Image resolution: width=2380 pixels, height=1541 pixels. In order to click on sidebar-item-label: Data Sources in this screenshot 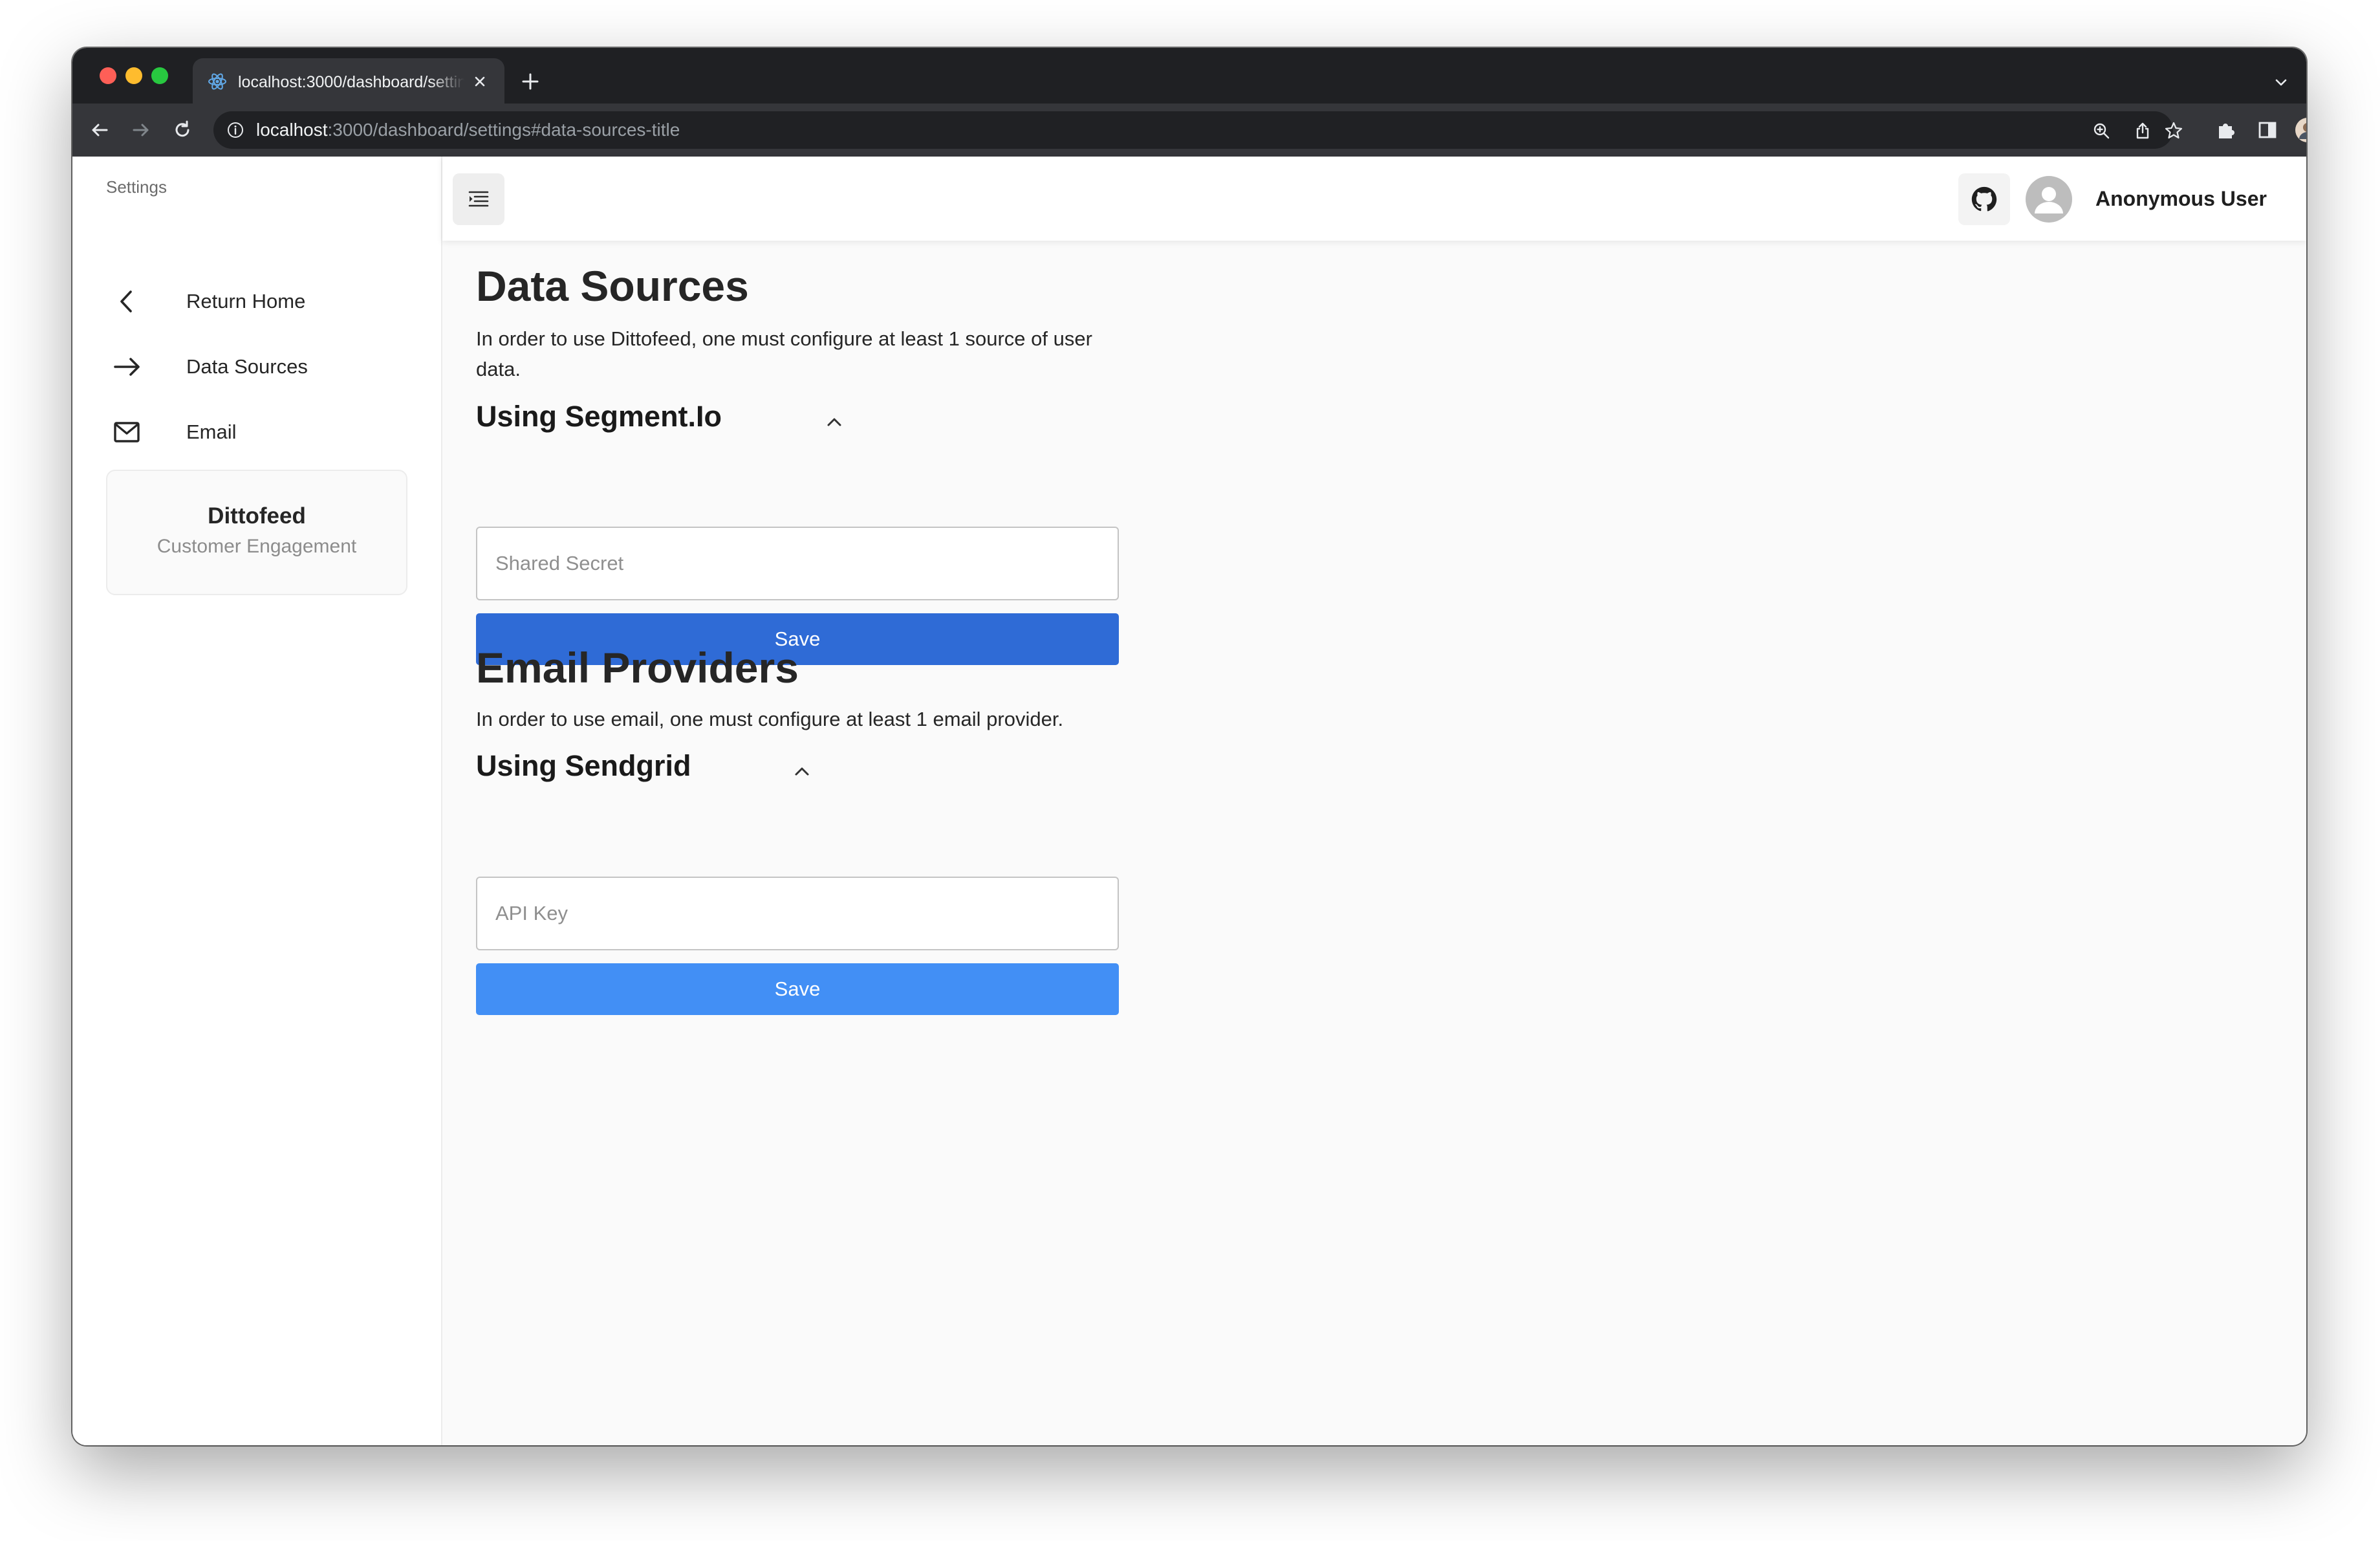, I will do `click(247, 366)`.